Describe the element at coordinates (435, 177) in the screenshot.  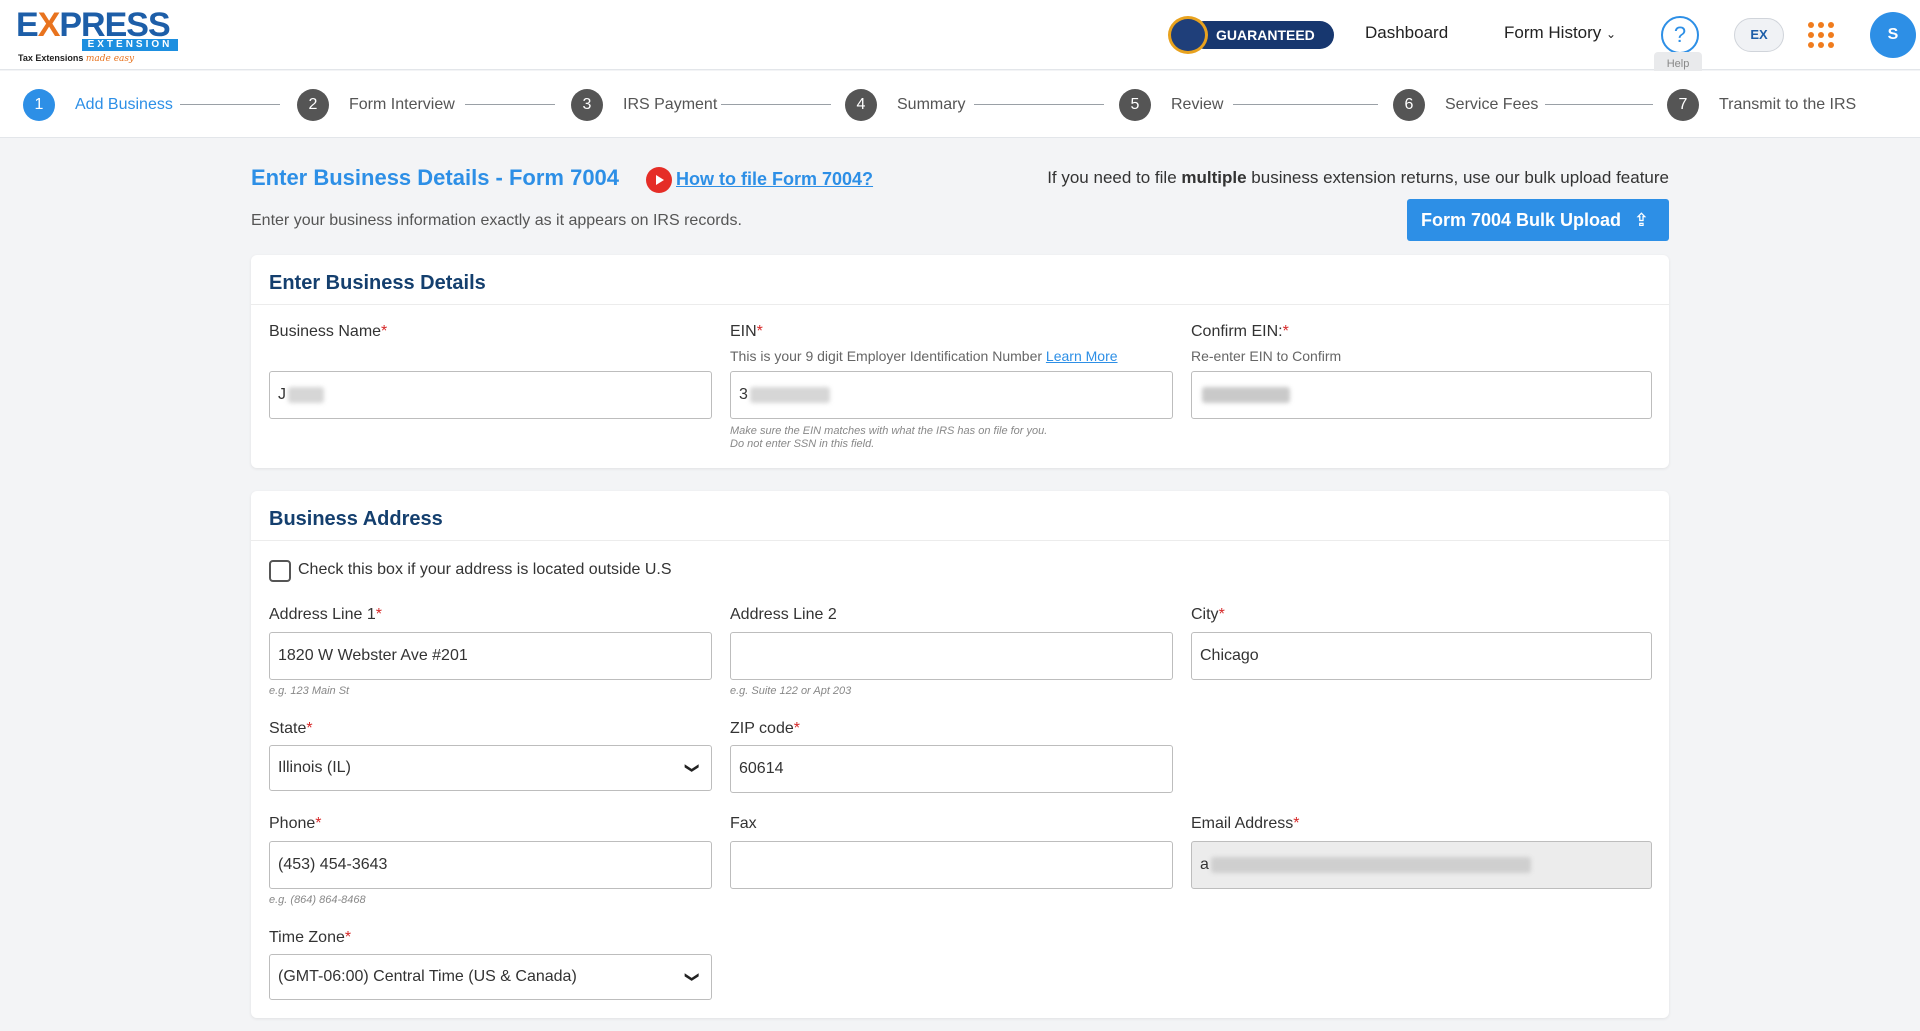
I see `page-title: Enter Business Details - Form 7004` at that location.